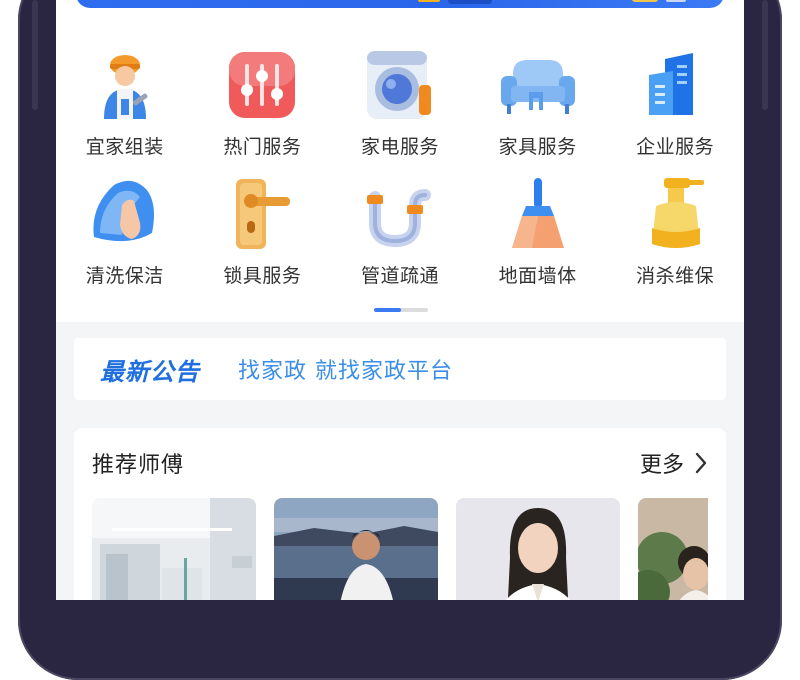  I want to click on service-pipe: 管道疏通, so click(400, 232).